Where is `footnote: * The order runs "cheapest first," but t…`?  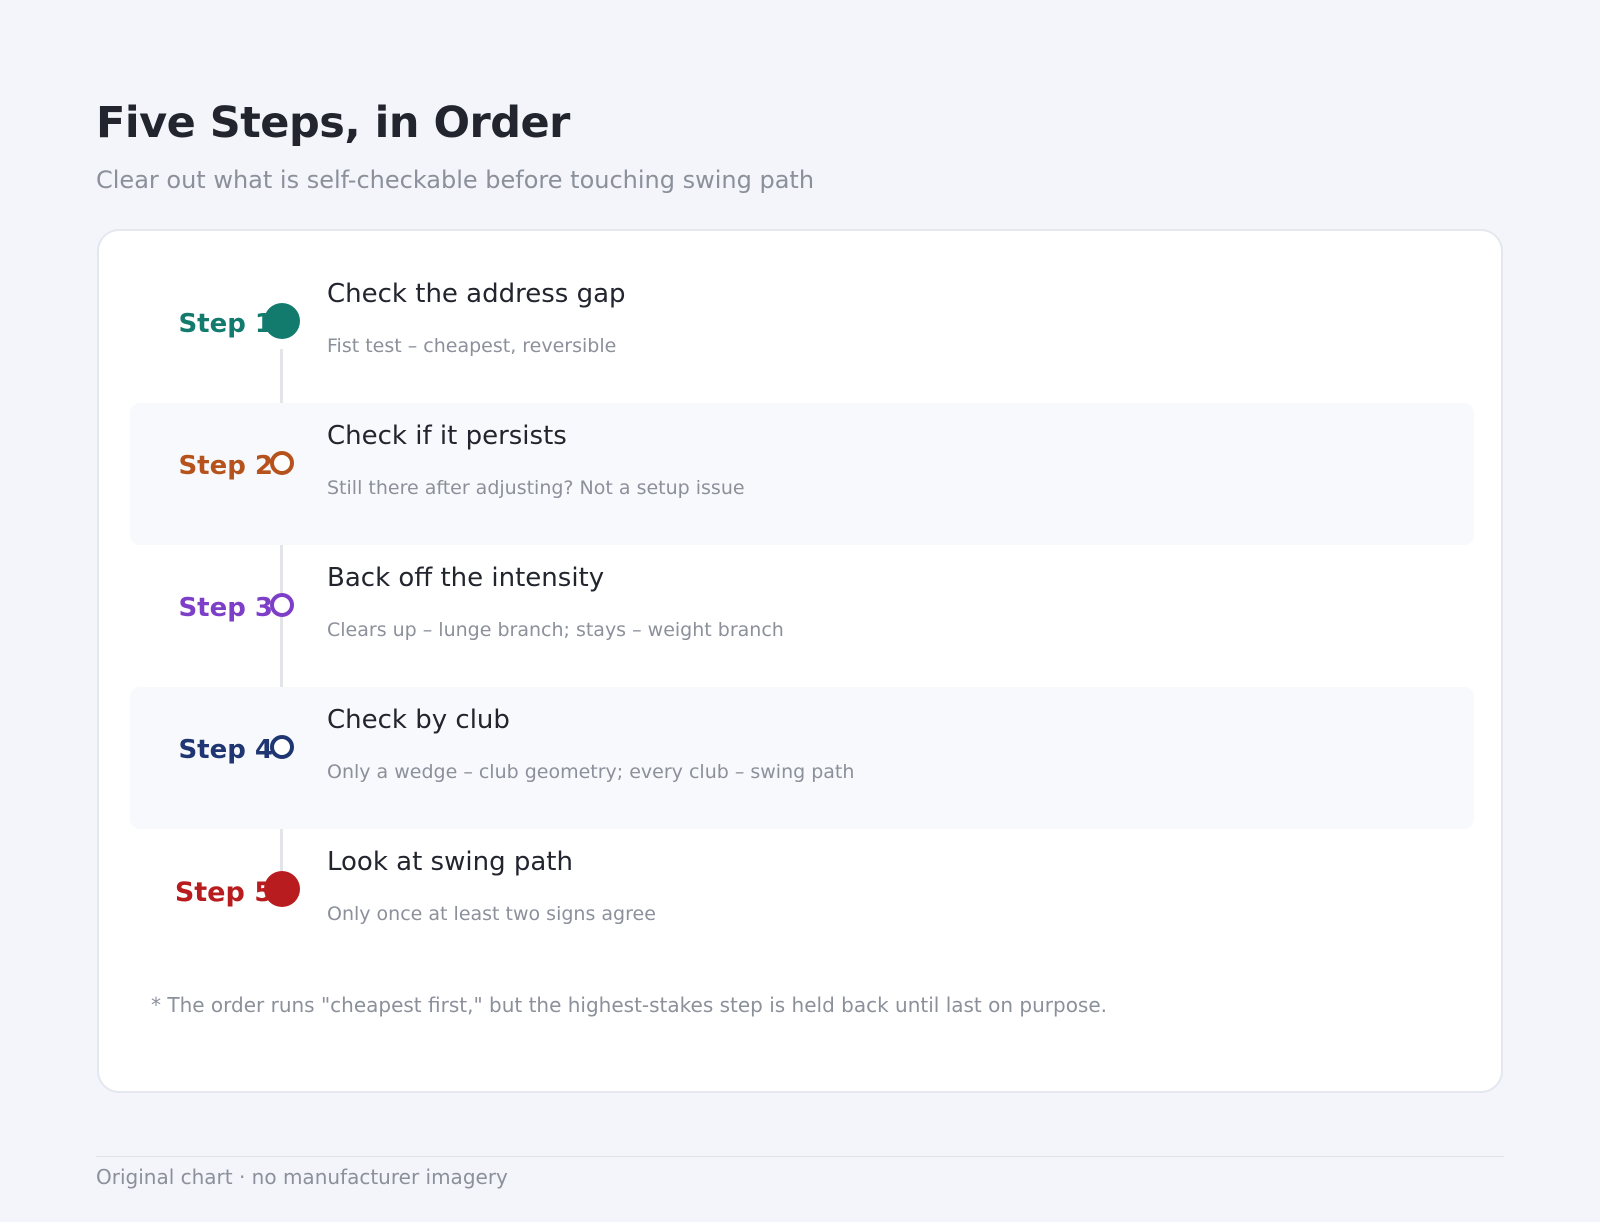 footnote: * The order runs "cheapest first," but t… is located at coordinates (629, 1005).